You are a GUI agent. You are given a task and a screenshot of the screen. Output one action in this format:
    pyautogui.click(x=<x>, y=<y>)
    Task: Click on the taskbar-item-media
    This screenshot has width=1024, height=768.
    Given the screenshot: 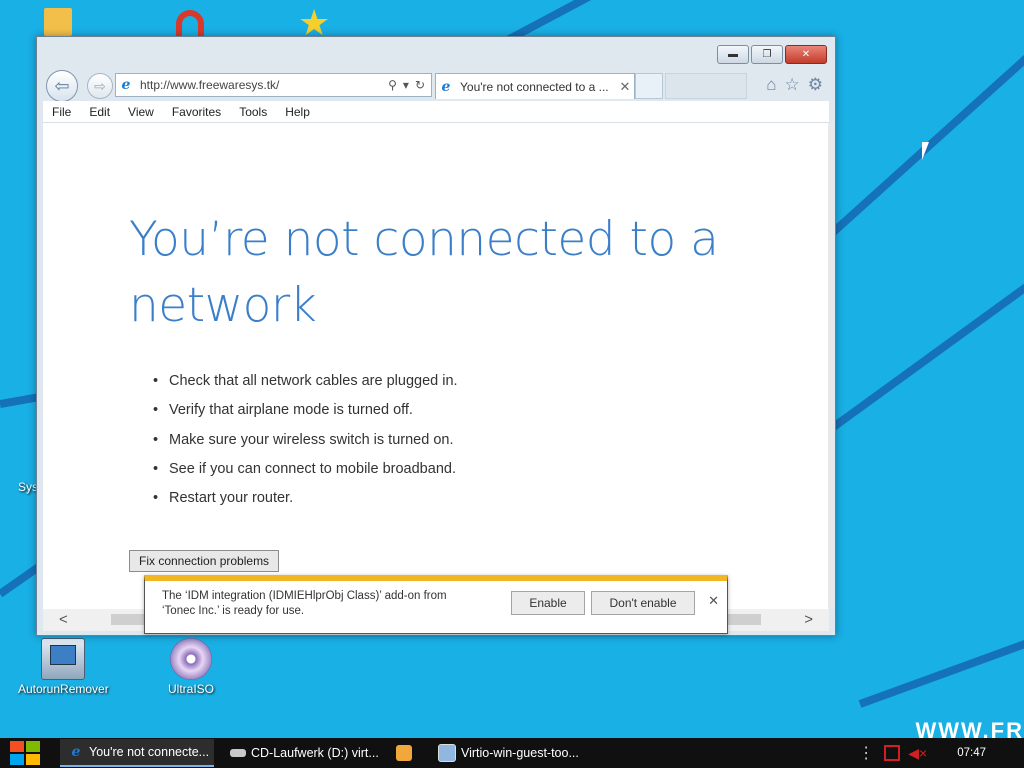 What is the action you would take?
    pyautogui.click(x=405, y=753)
    